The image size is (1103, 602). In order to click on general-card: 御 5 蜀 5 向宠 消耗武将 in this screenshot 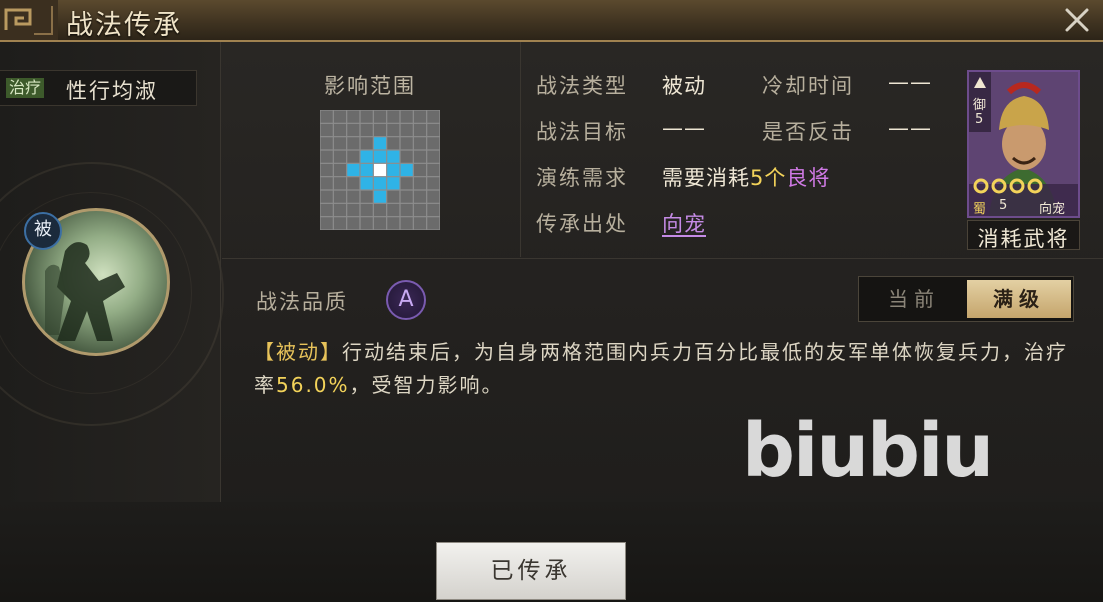, I will do `click(1023, 160)`.